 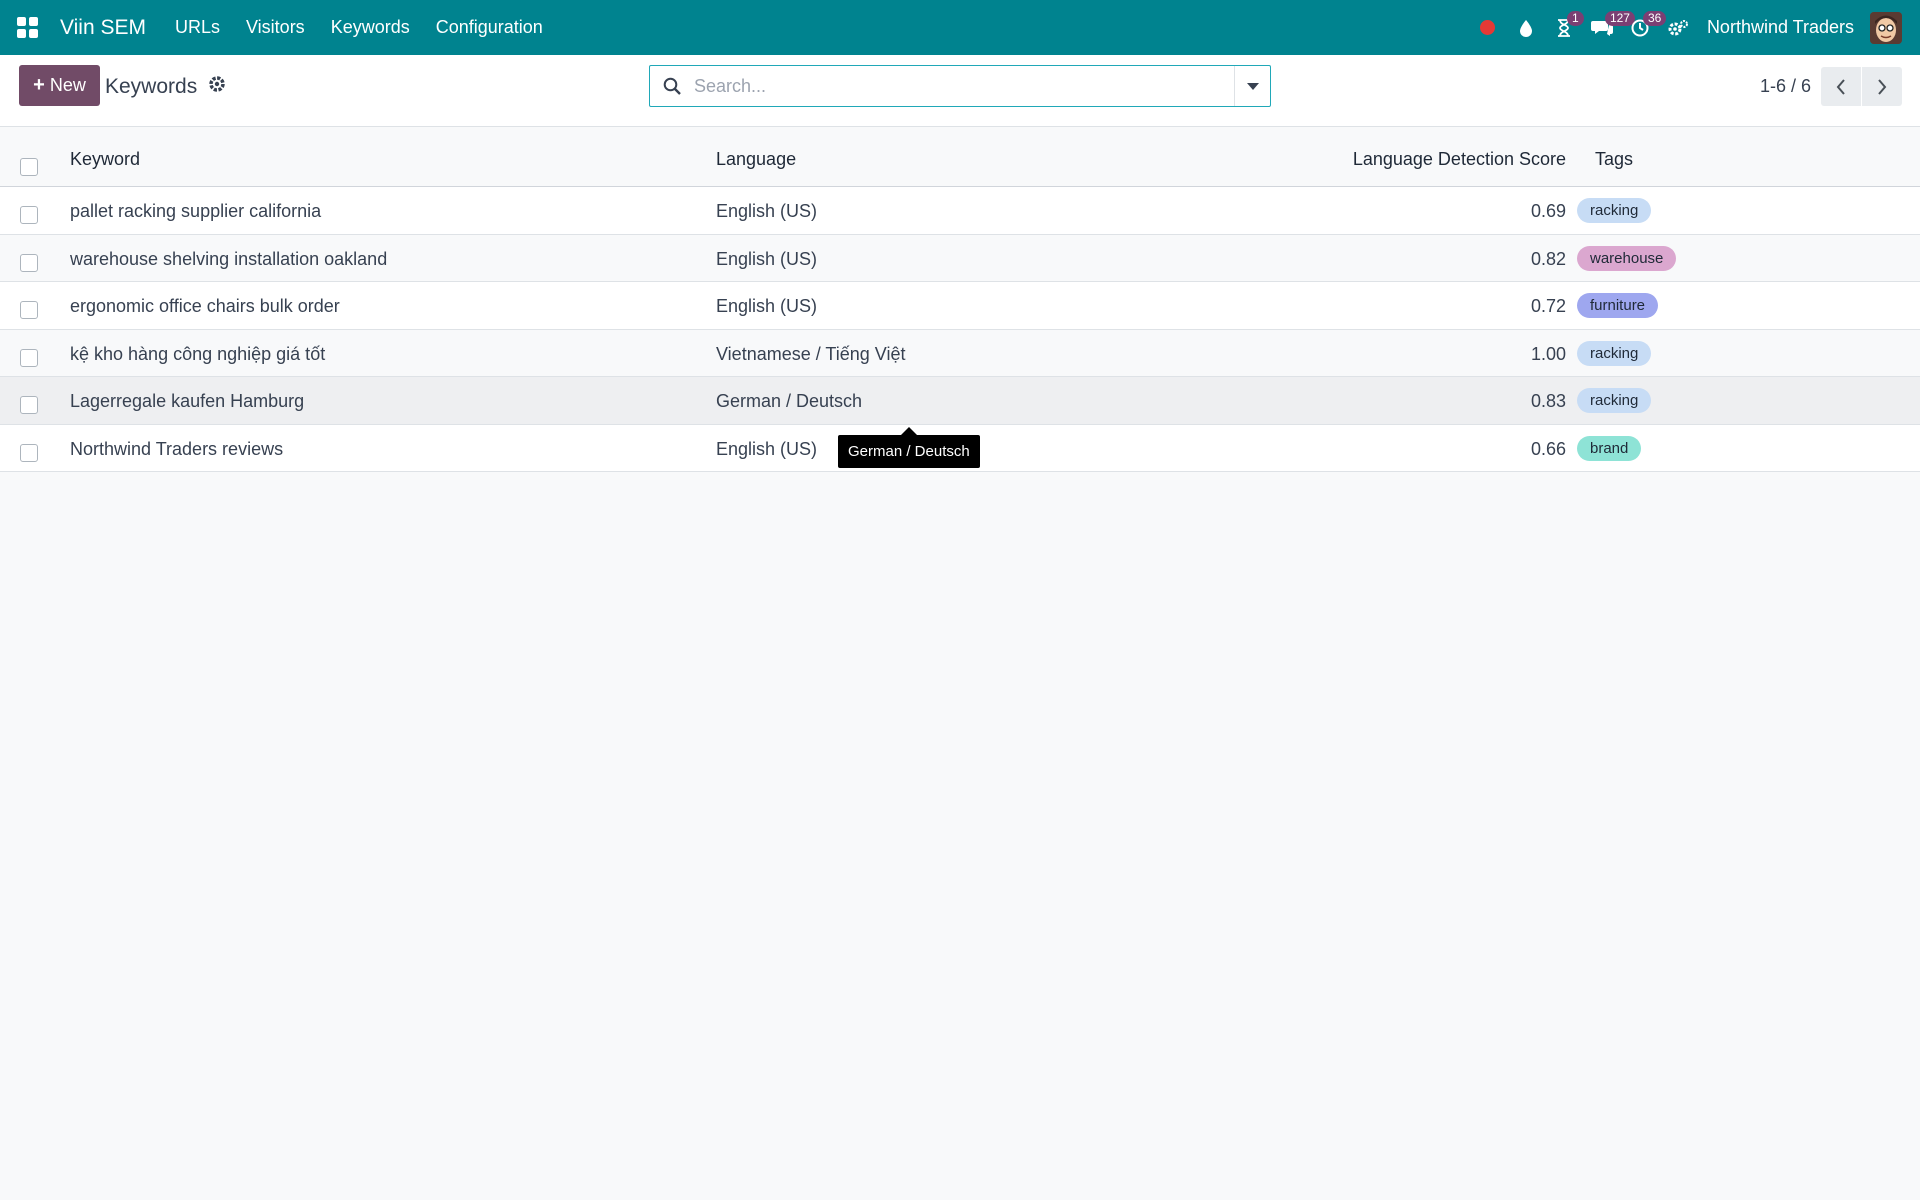 I want to click on score-cell: 0.82, so click(x=1548, y=258).